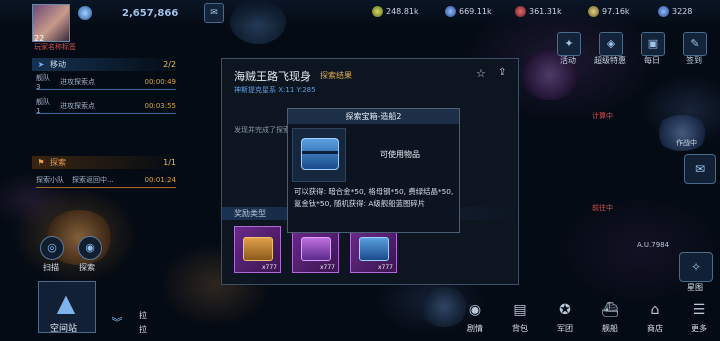 This screenshot has height=341, width=720. What do you see at coordinates (686, 143) in the screenshot?
I see `status-tag: 作战中` at bounding box center [686, 143].